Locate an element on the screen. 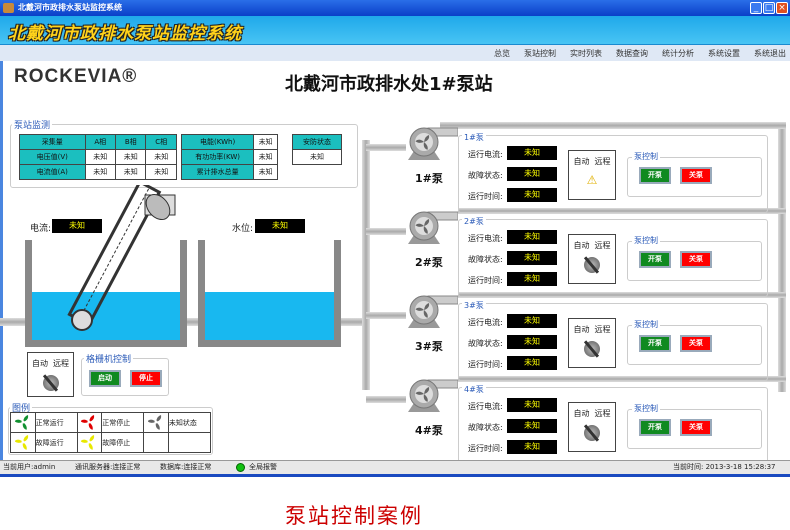 The width and height of the screenshot is (790, 530). phase-table: 采集量 A相 B相 C相 电压值(V) 未知 未知 未知 电流值(A) 未知 未知 未知 is located at coordinates (98, 157).